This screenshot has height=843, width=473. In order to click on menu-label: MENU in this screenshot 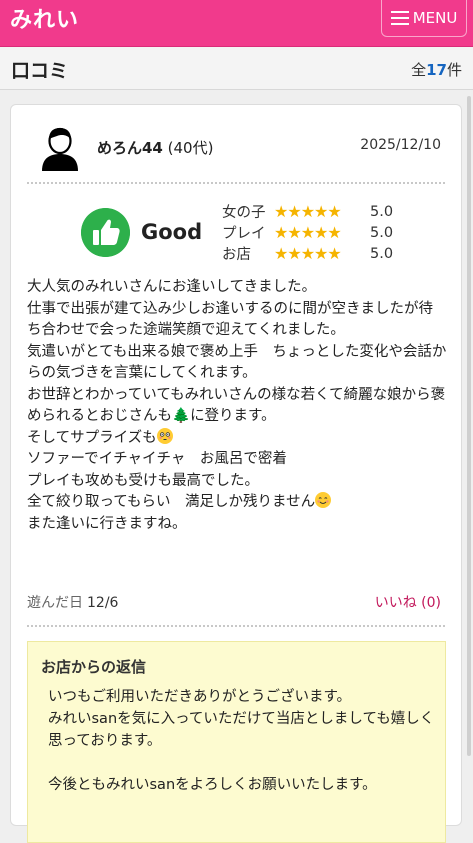, I will do `click(435, 18)`.